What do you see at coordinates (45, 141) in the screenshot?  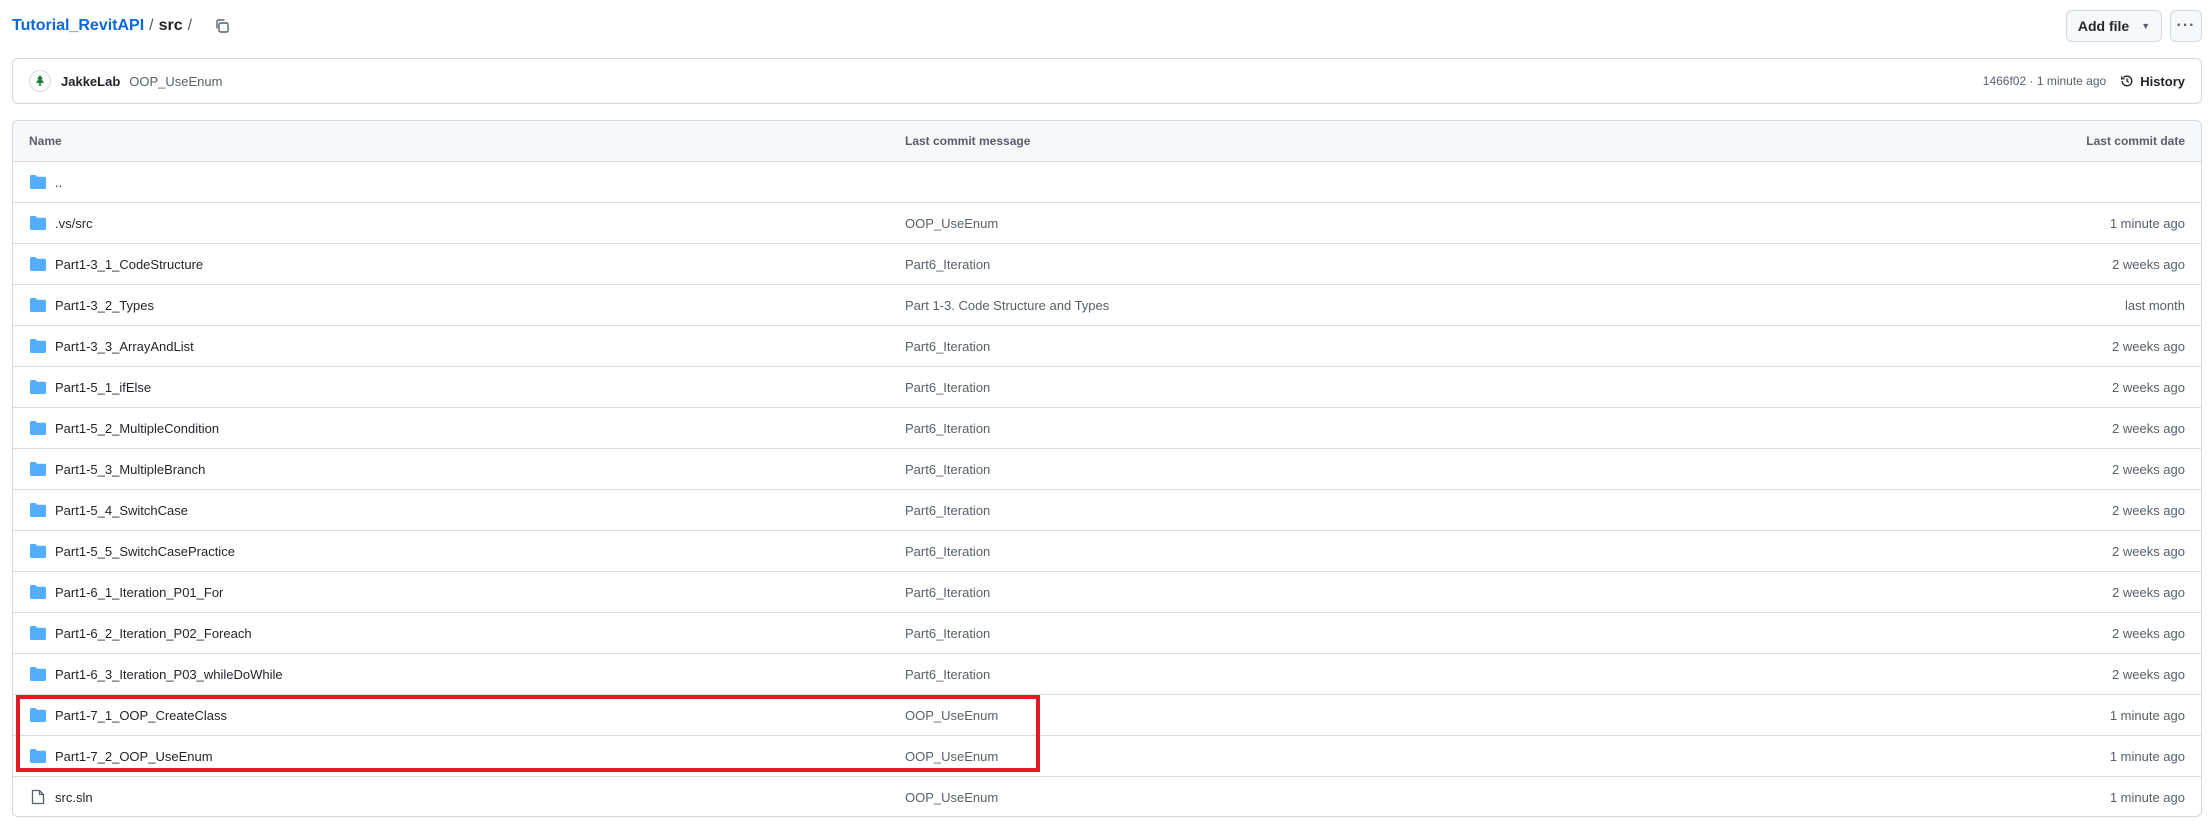 I see `column-header-name: Name` at bounding box center [45, 141].